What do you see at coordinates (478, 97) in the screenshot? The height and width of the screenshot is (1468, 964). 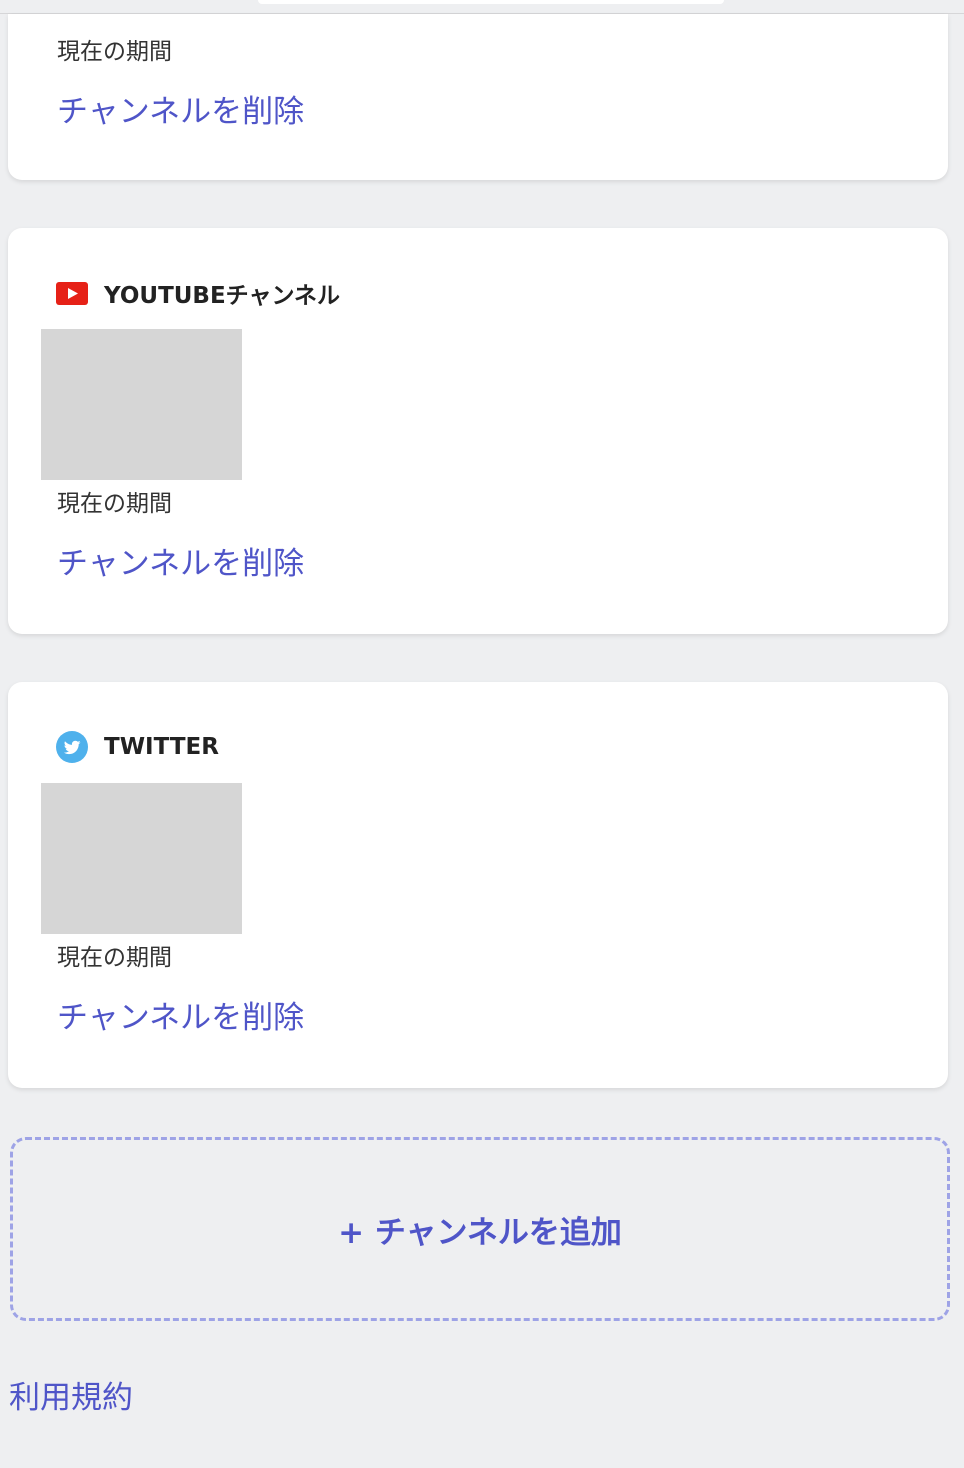 I see `channel-card: 現在の期間 チャンネルを削除` at bounding box center [478, 97].